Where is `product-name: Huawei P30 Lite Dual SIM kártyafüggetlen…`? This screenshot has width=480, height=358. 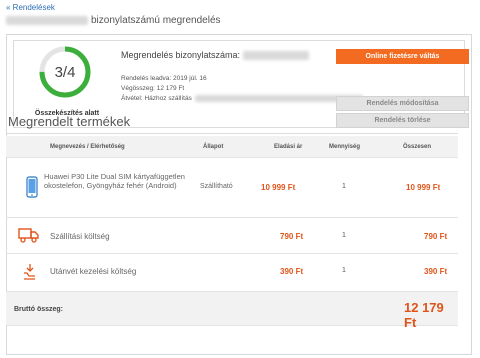
product-name: Huawei P30 Lite Dual SIM kártyafüggetlen… is located at coordinates (119, 181).